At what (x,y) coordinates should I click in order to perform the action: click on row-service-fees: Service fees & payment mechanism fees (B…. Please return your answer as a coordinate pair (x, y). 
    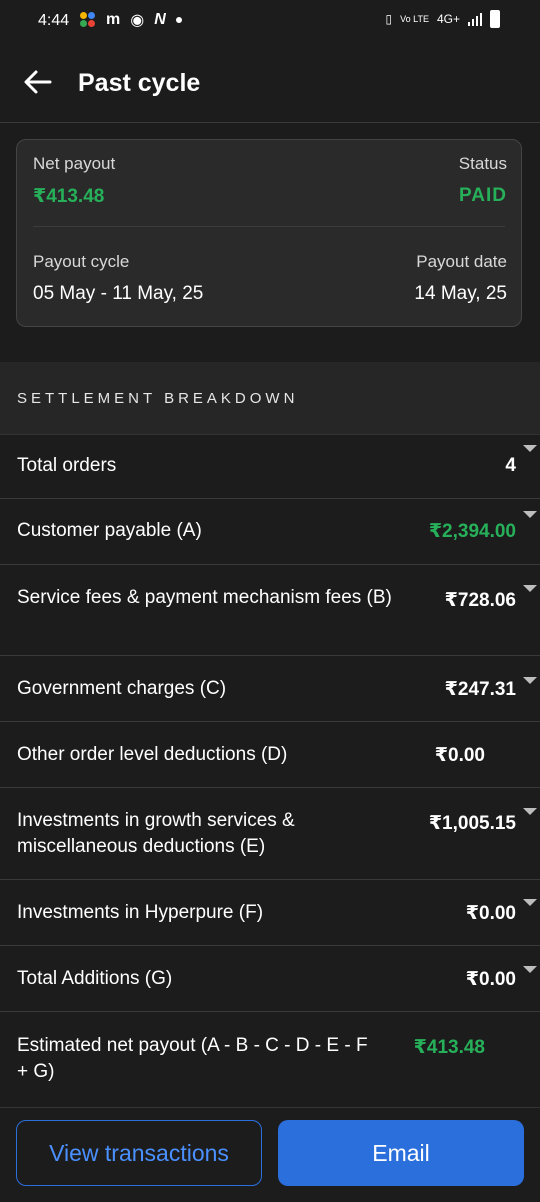
    Looking at the image, I should click on (270, 610).